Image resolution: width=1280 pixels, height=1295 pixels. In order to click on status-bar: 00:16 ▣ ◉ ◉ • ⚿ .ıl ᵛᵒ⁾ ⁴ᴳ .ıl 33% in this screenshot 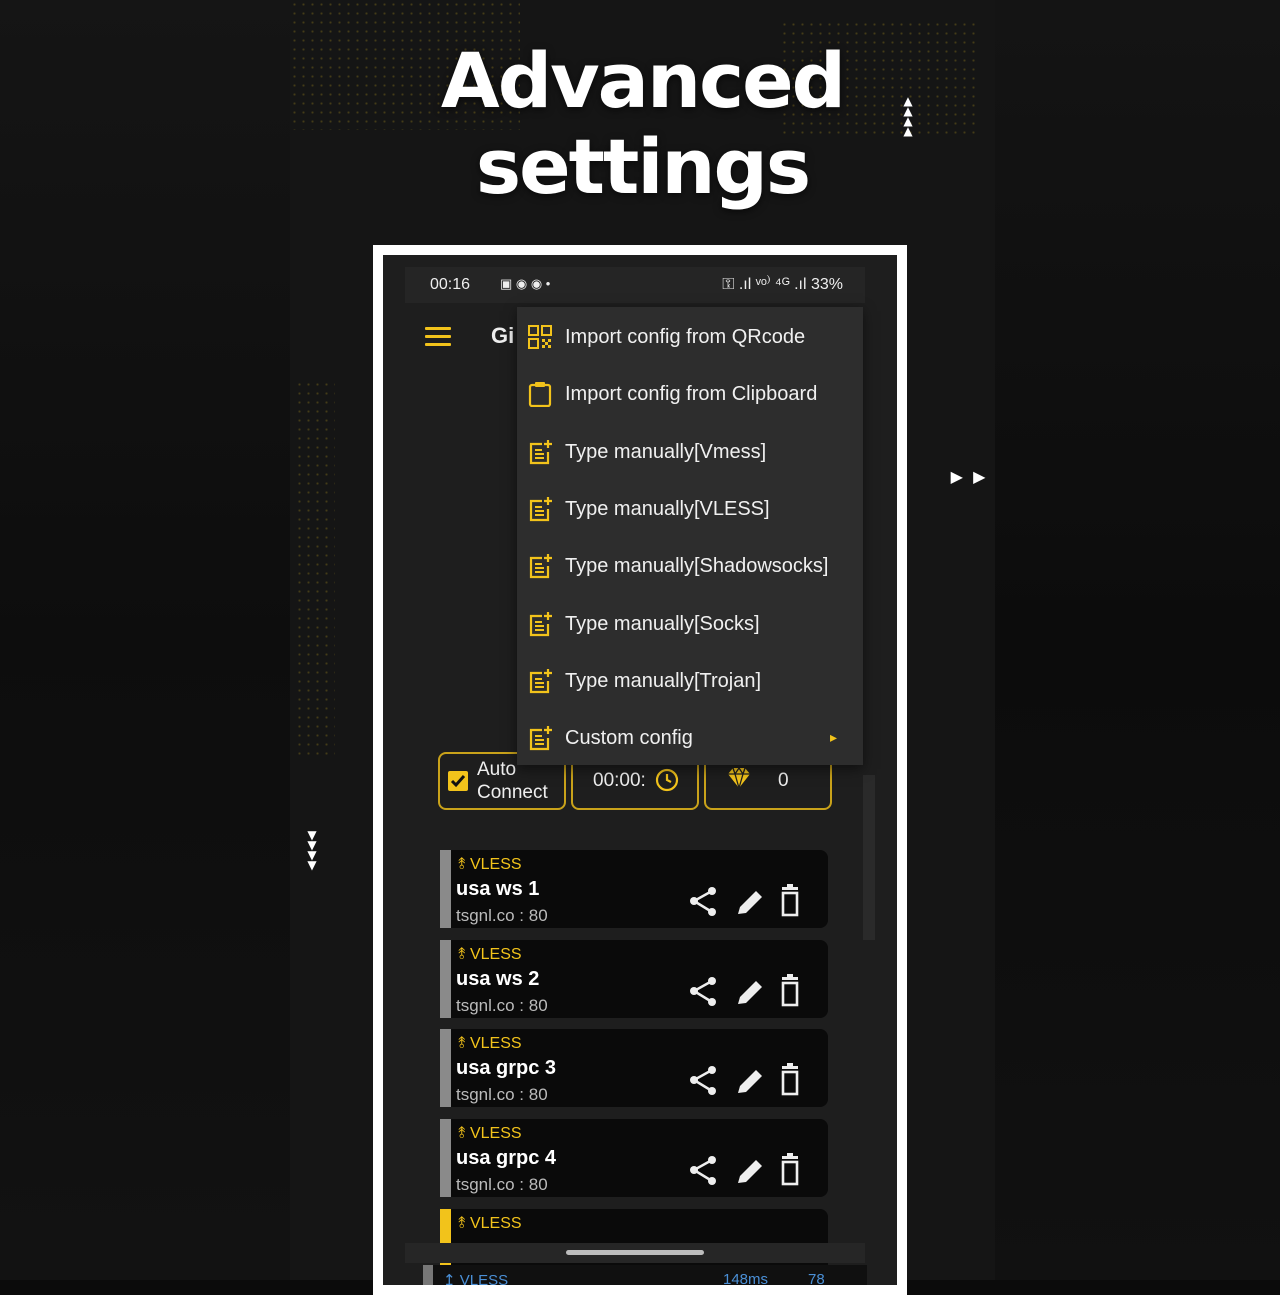, I will do `click(635, 285)`.